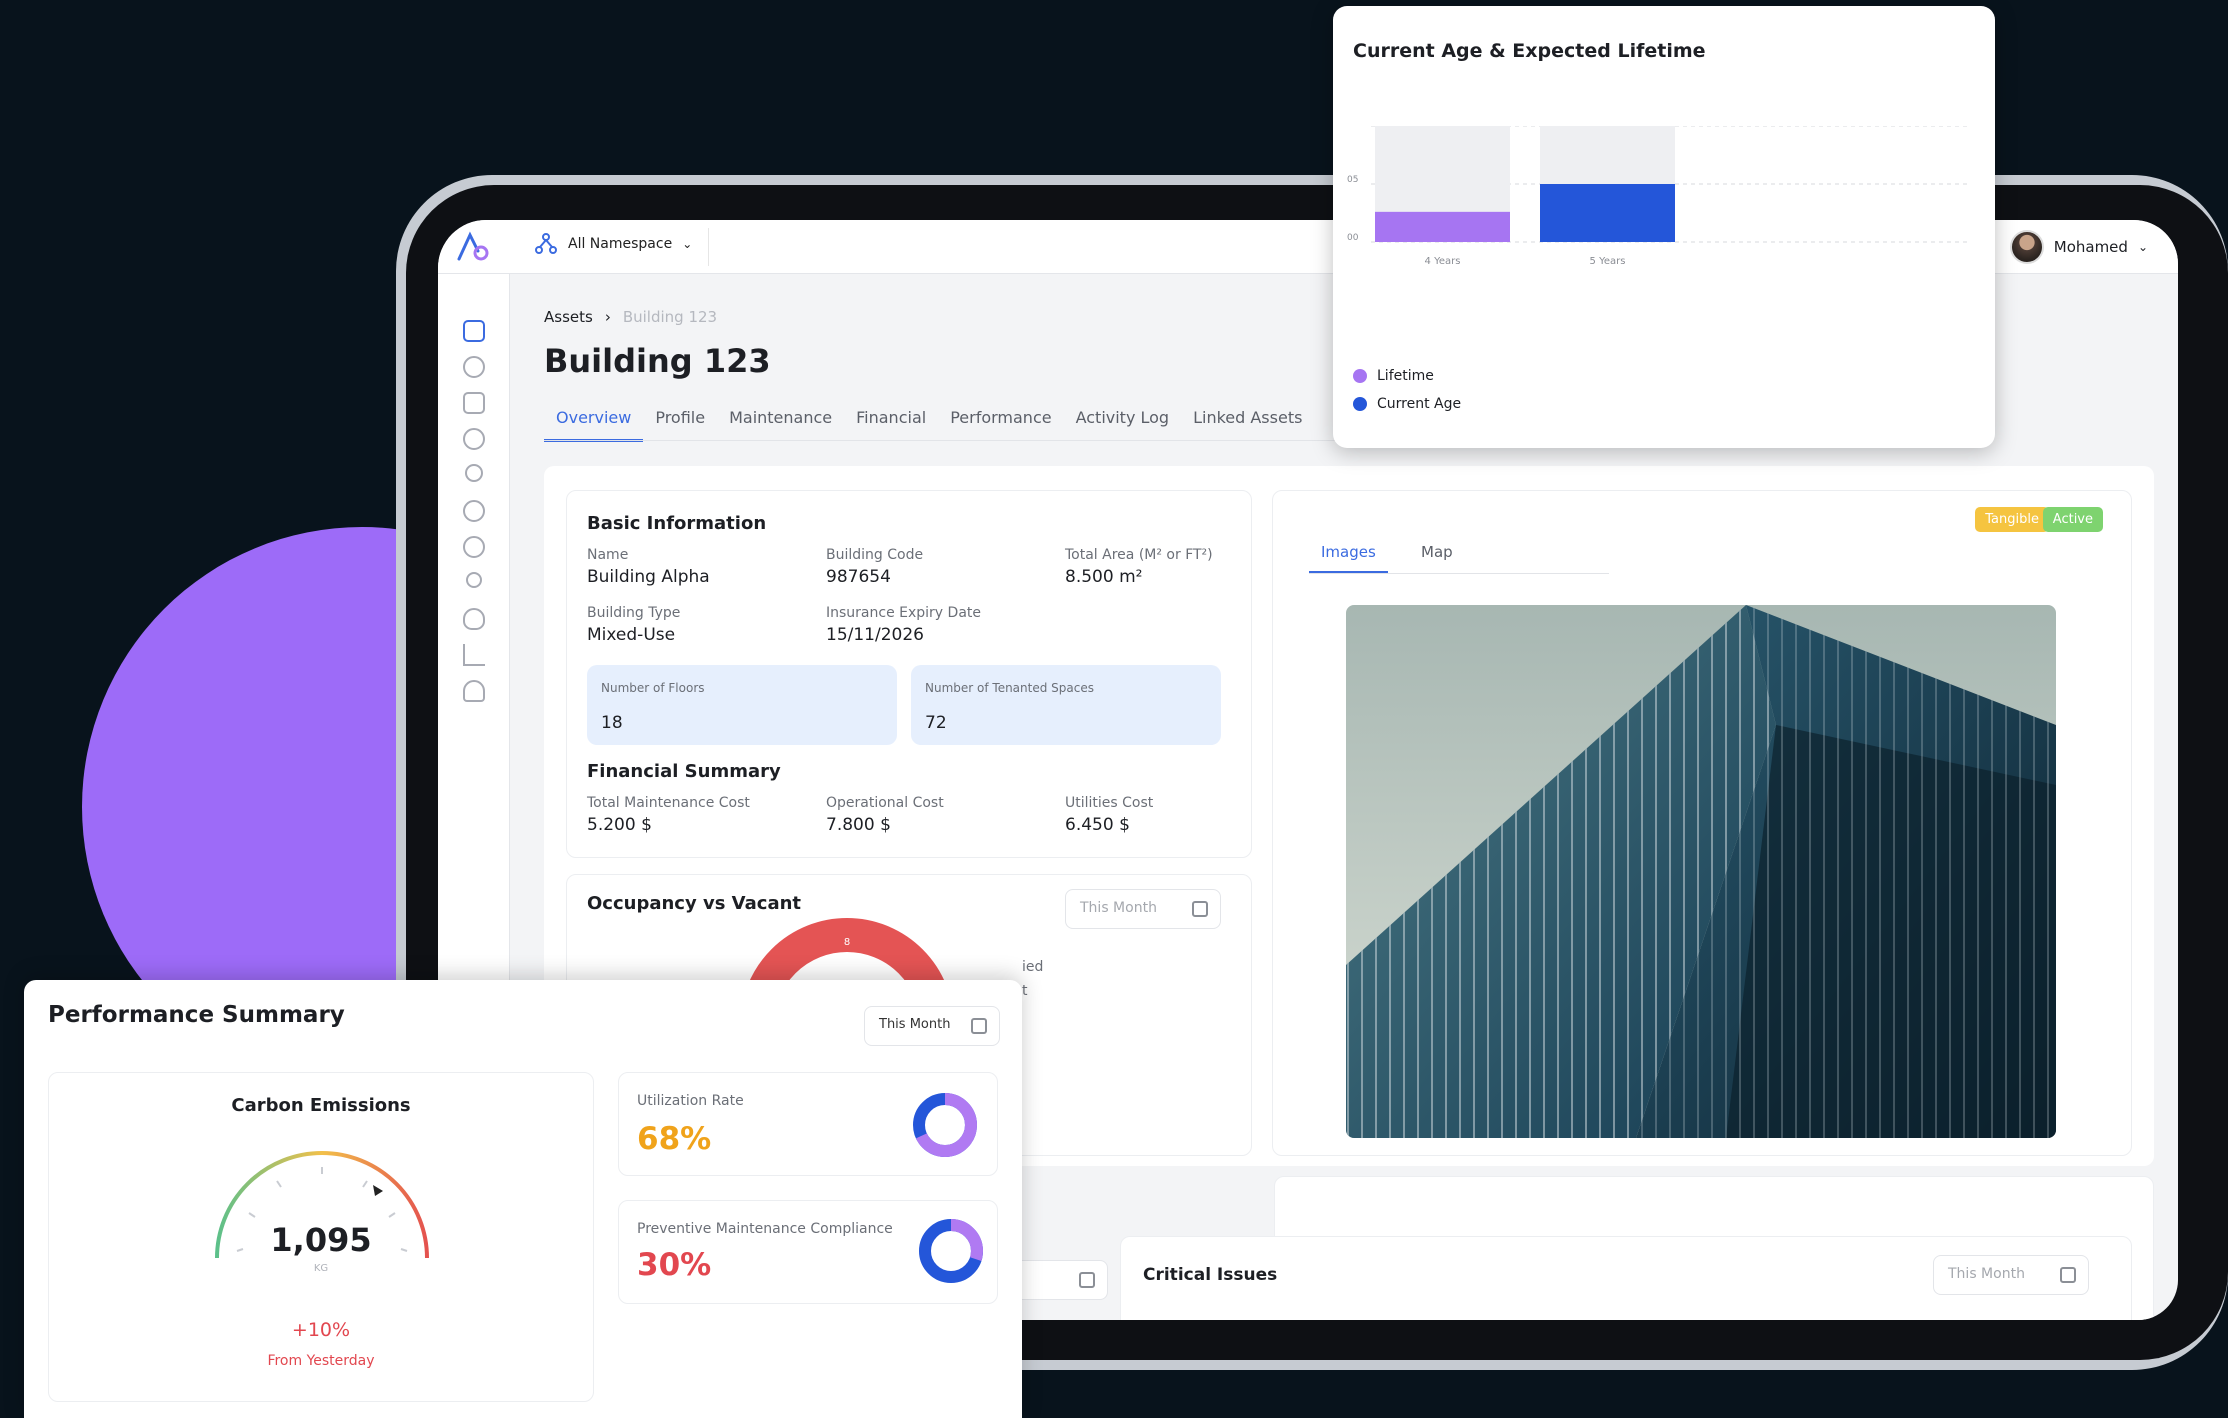 The height and width of the screenshot is (1418, 2228). I want to click on utilization-card: Utilization Rate 68%, so click(808, 1124).